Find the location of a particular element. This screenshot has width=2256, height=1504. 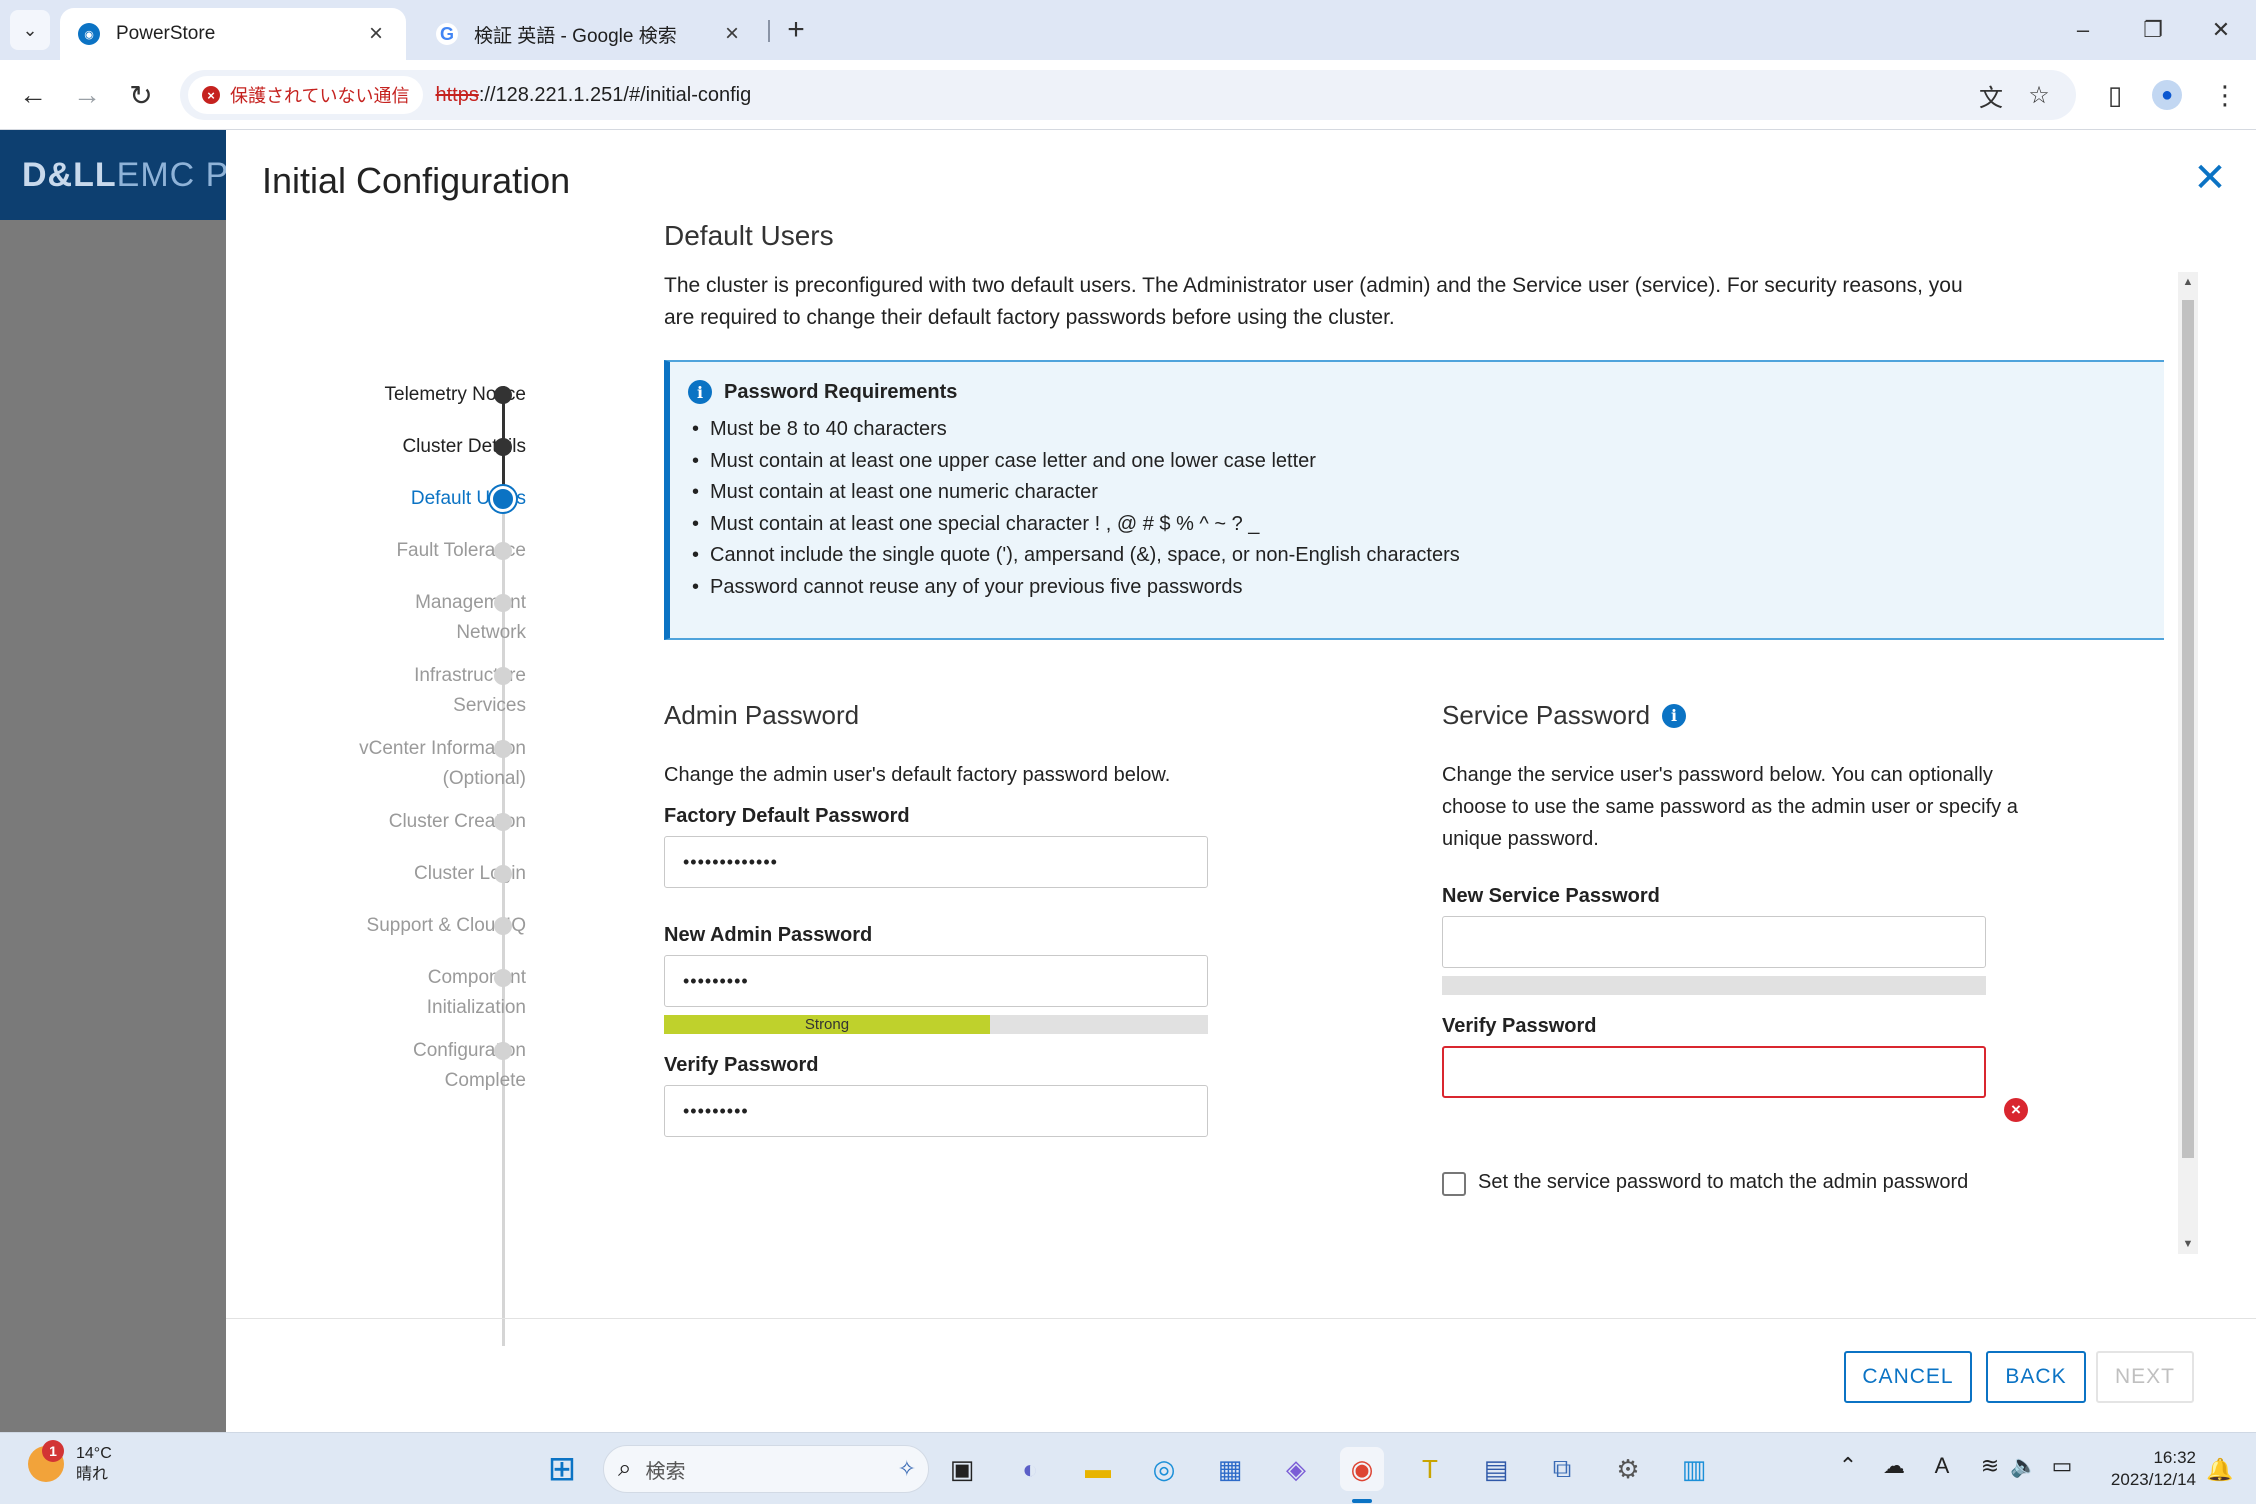

step-default-users: Default Users is located at coordinates (468, 498).